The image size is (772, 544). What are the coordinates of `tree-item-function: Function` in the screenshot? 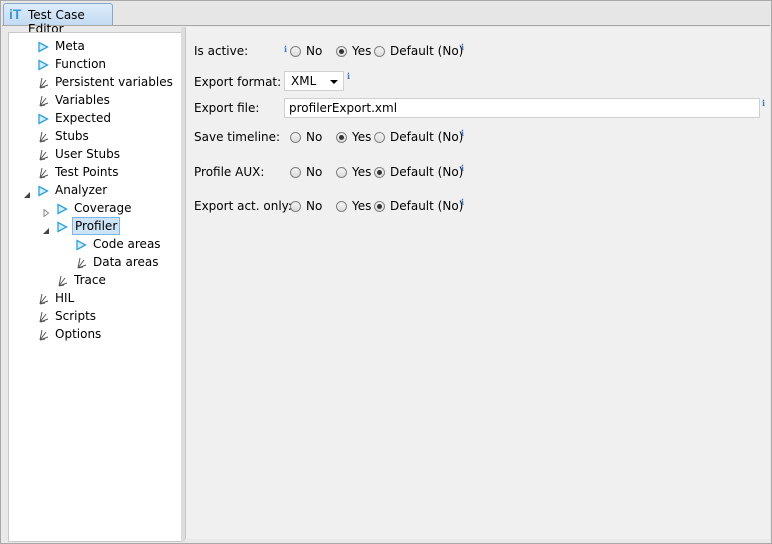 It's located at (93, 64).